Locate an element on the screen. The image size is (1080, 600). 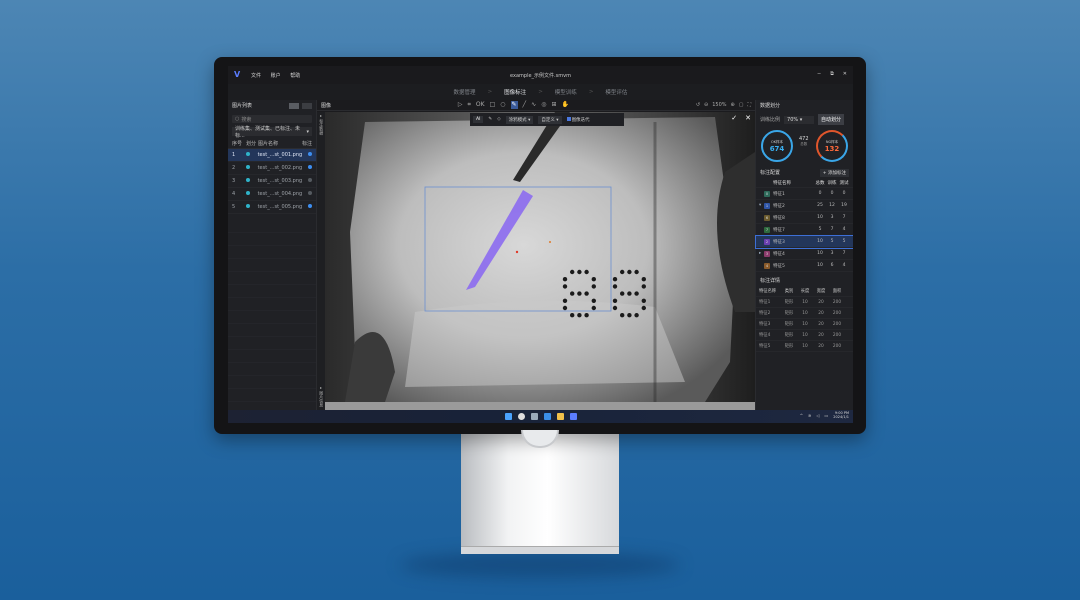
image-row: 3 test_...st_003.png is located at coordinates (272, 181).